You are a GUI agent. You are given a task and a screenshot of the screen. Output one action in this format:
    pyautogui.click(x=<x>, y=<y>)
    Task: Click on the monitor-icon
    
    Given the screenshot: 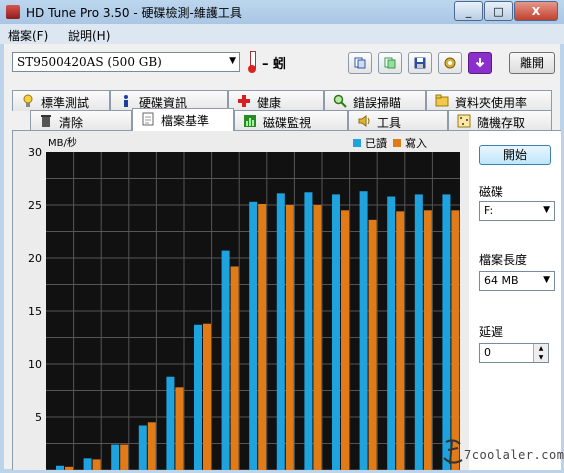 What is the action you would take?
    pyautogui.click(x=250, y=121)
    